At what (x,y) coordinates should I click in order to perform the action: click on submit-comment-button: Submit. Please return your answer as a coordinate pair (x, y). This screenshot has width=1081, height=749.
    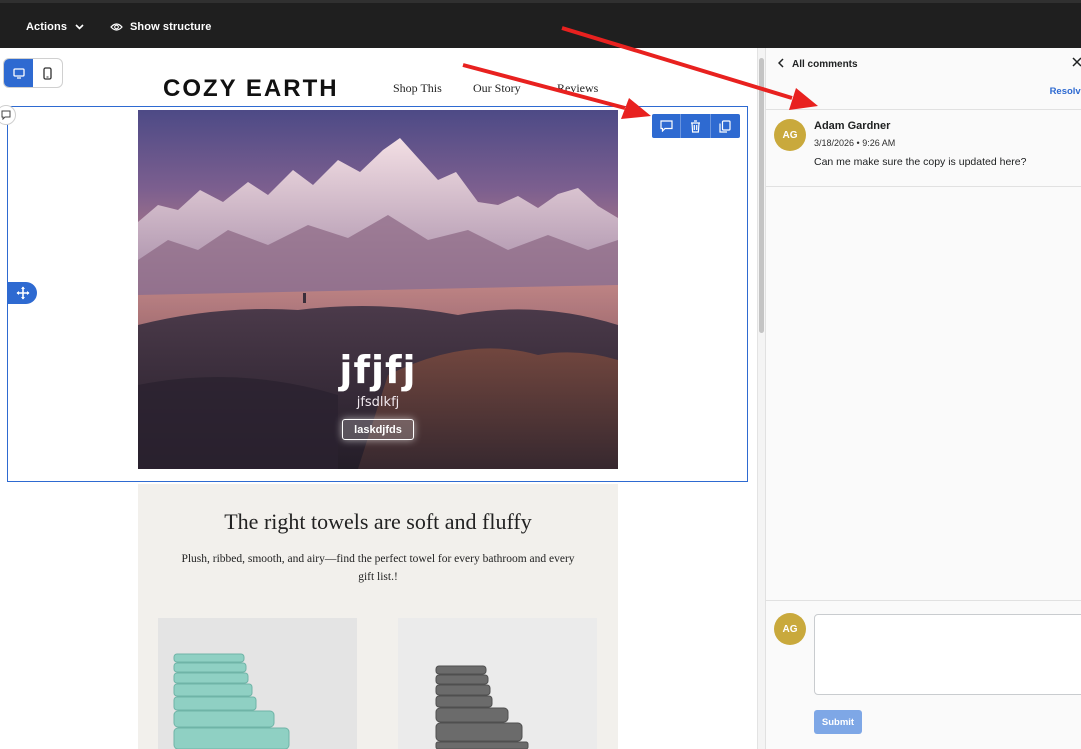
    Looking at the image, I should click on (838, 722).